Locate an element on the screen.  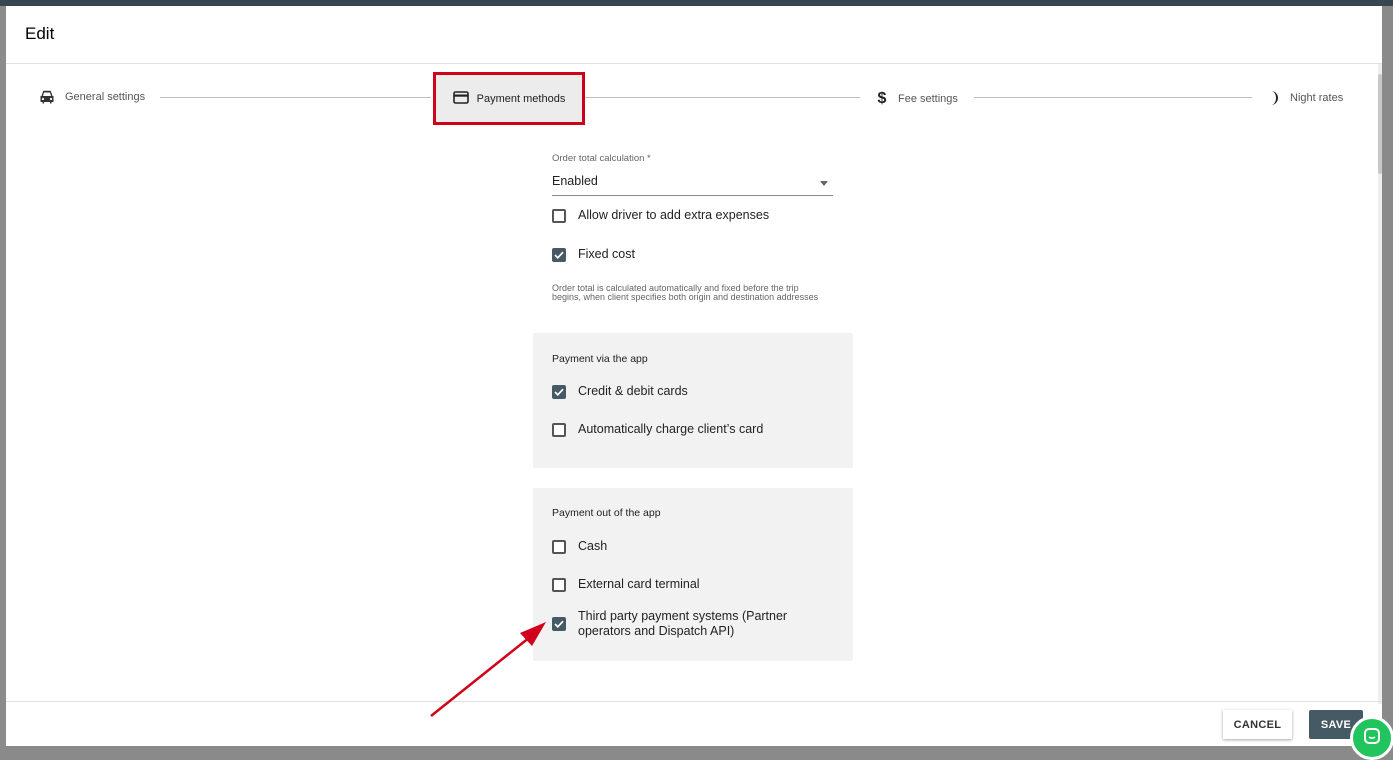
moon-icon is located at coordinates (1274, 98).